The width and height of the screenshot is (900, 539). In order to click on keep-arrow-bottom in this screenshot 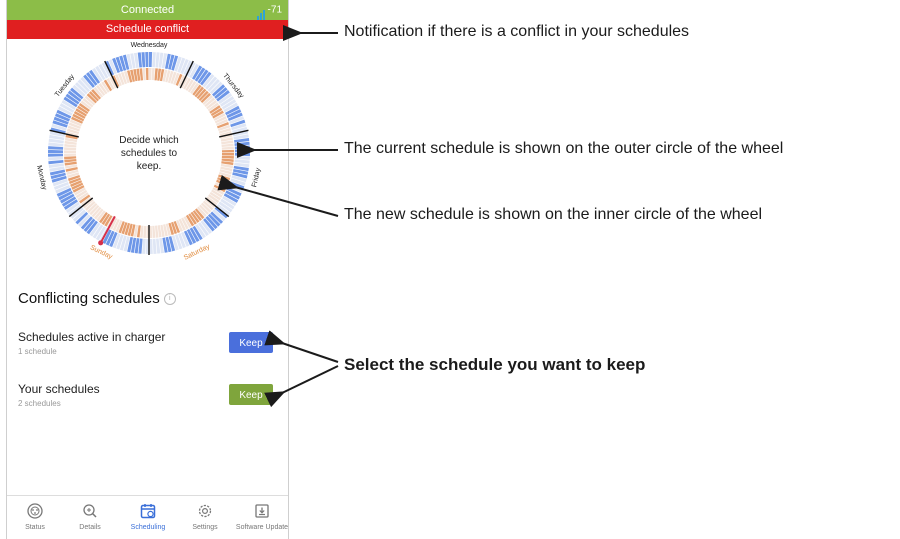, I will do `click(301, 386)`.